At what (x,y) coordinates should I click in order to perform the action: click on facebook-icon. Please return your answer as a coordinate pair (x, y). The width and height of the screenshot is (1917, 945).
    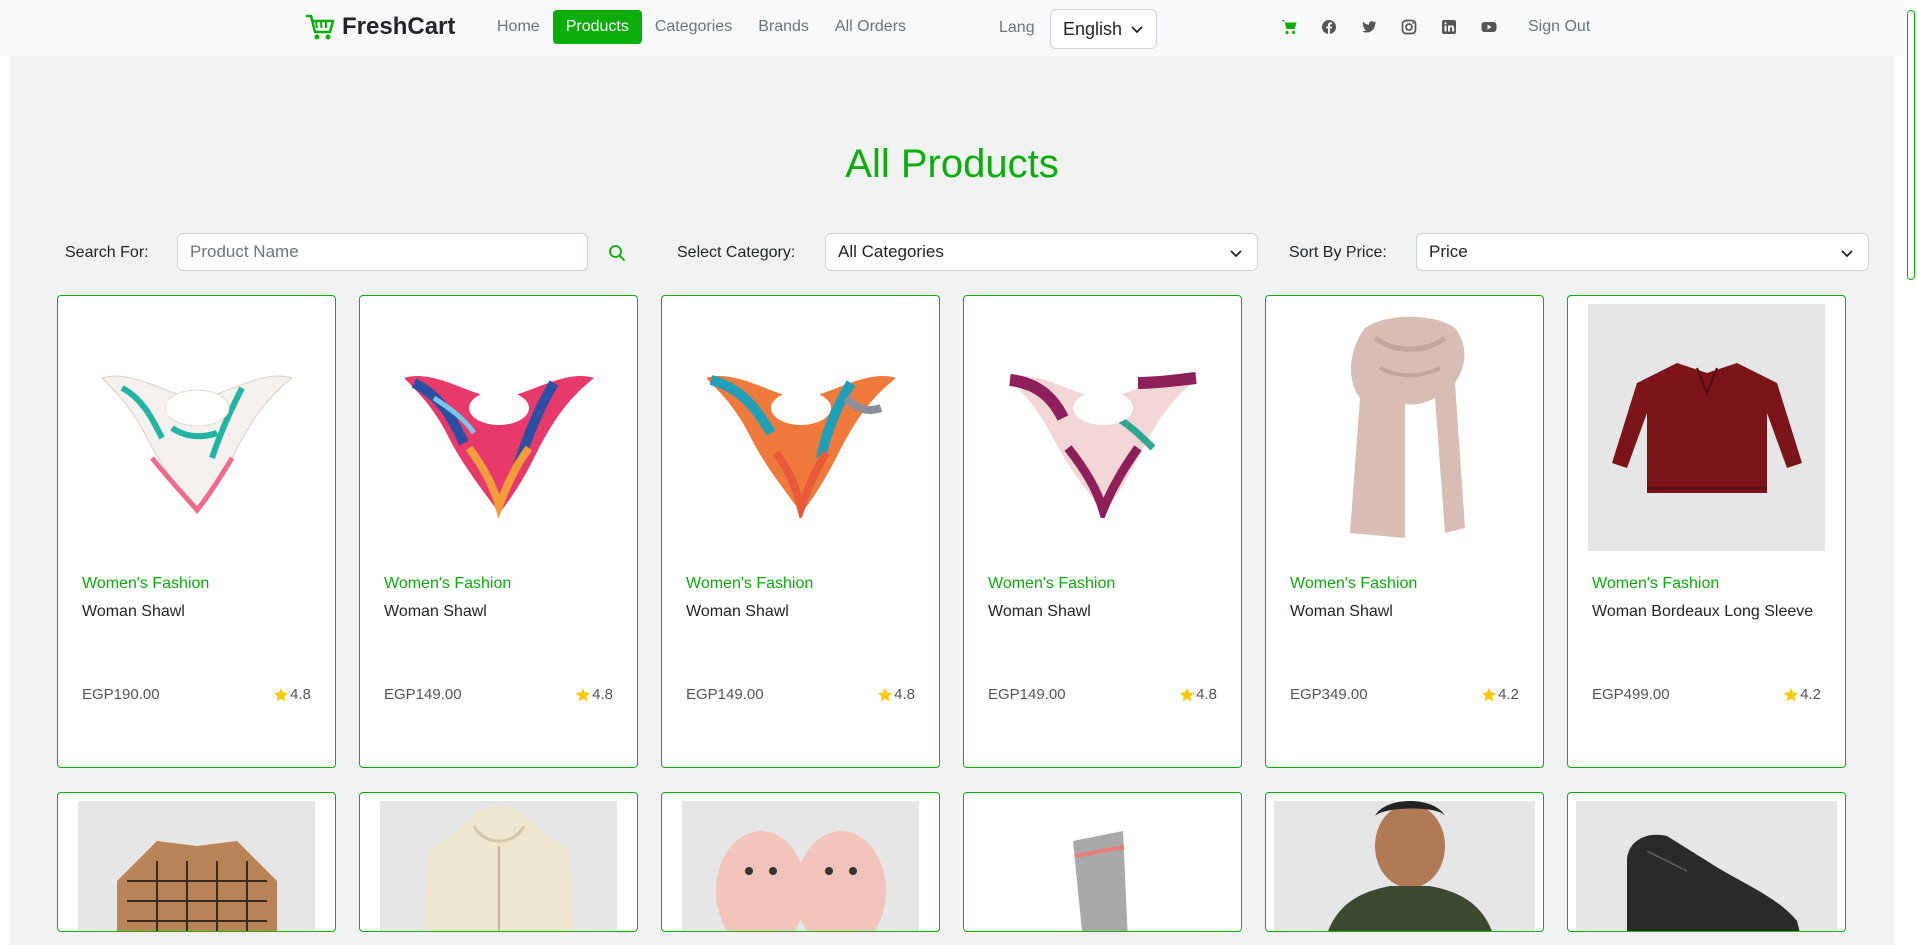
    Looking at the image, I should click on (1329, 27).